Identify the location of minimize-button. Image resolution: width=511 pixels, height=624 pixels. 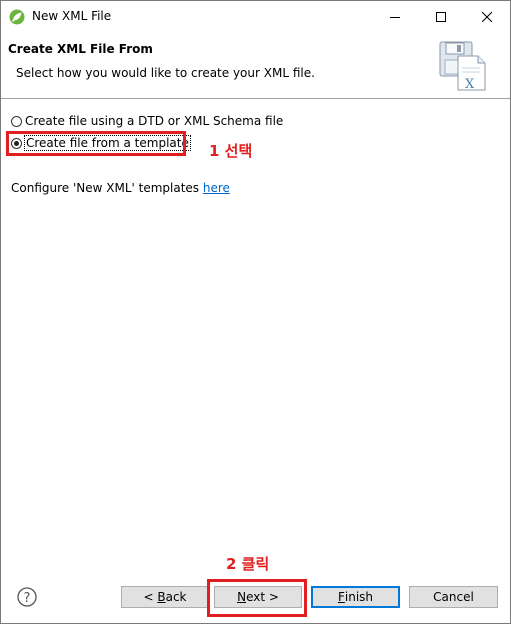
(395, 16).